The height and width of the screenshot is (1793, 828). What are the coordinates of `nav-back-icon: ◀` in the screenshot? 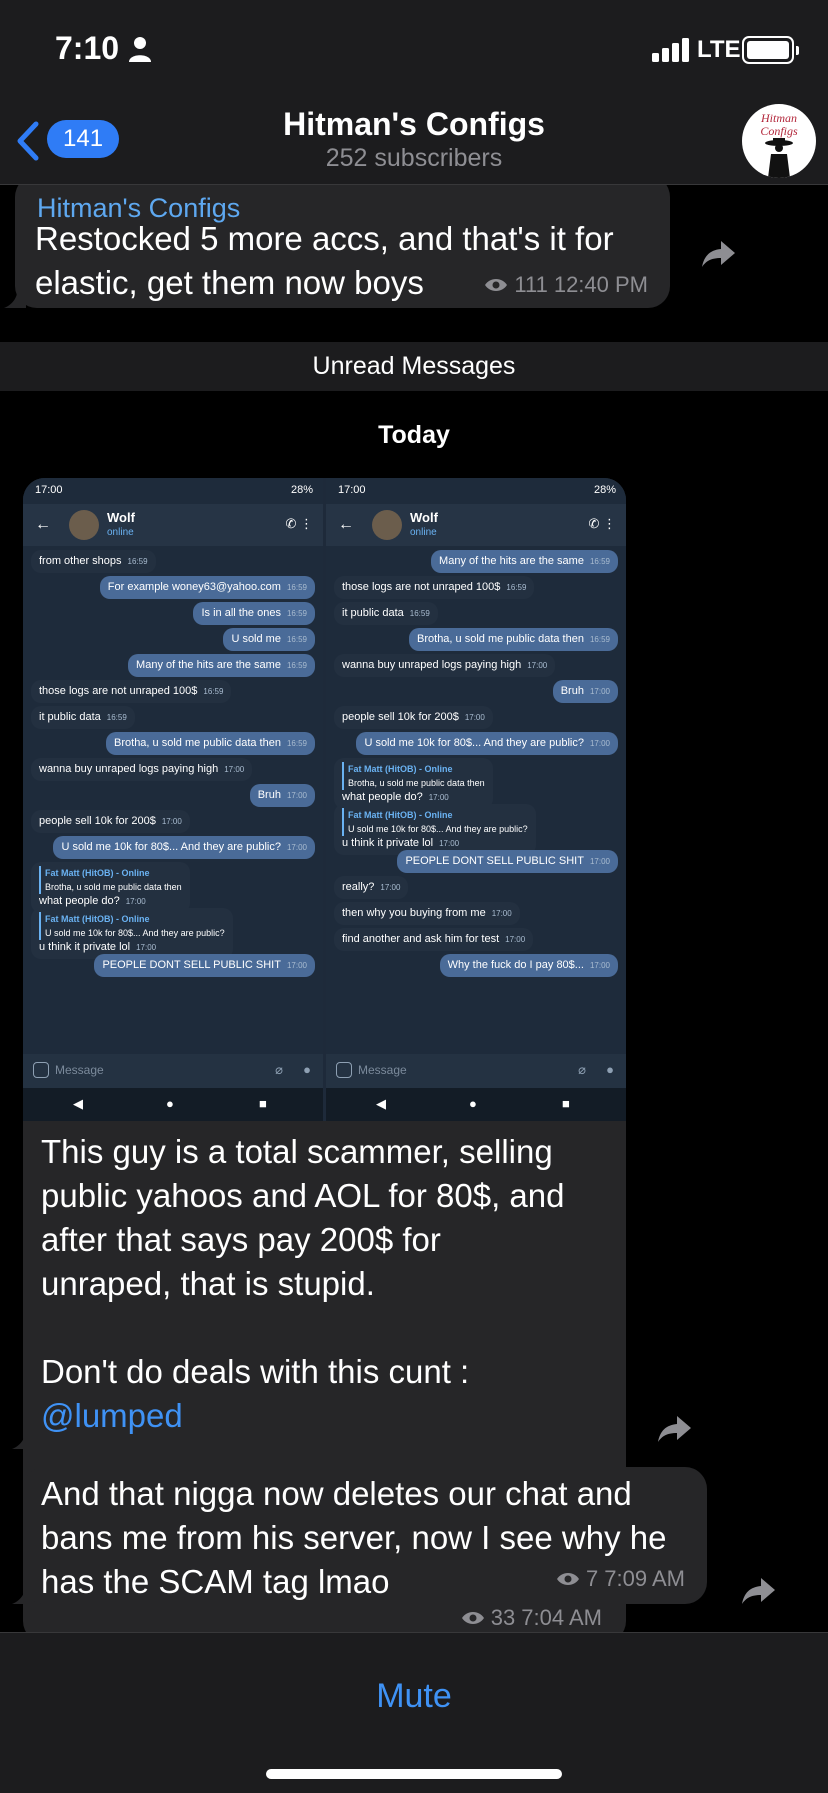 It's located at (78, 1103).